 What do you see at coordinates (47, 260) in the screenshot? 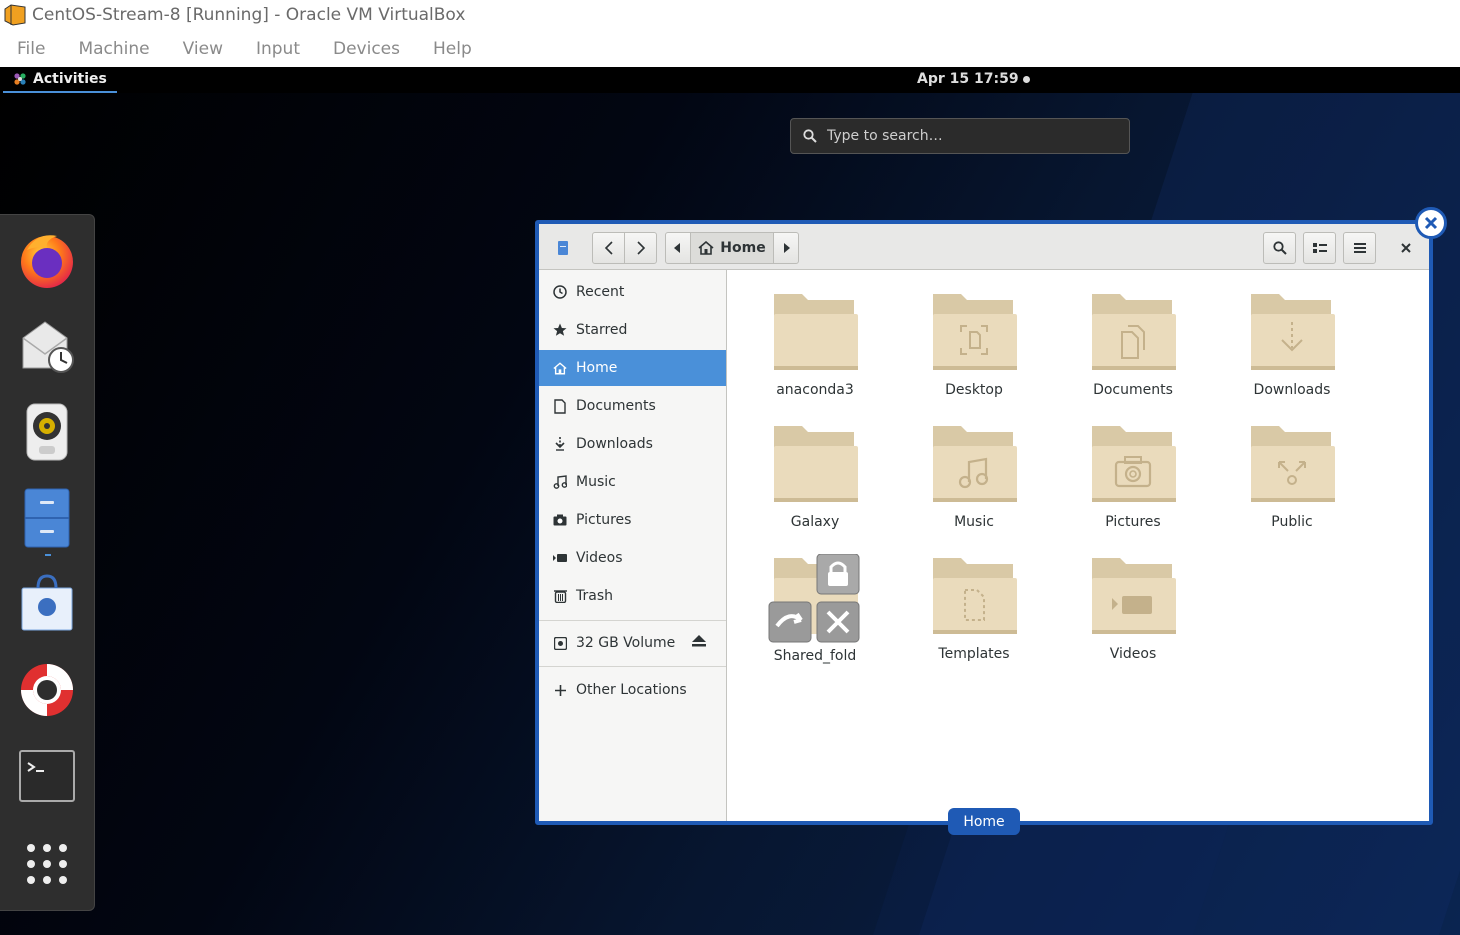
I see `firefox-icon` at bounding box center [47, 260].